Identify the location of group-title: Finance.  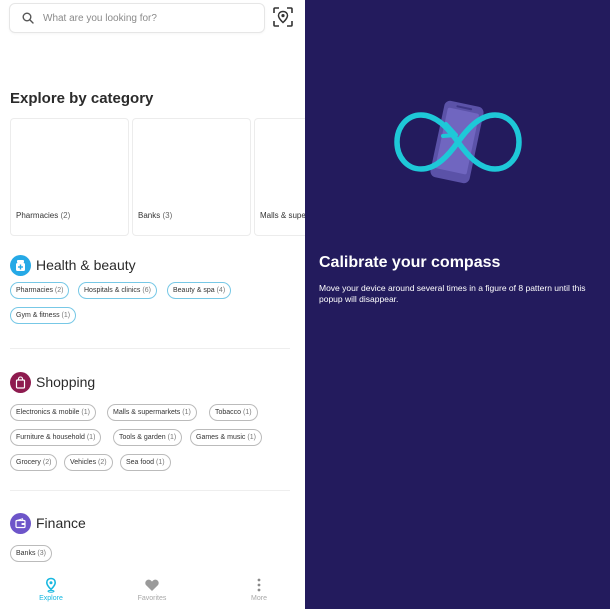
(61, 523).